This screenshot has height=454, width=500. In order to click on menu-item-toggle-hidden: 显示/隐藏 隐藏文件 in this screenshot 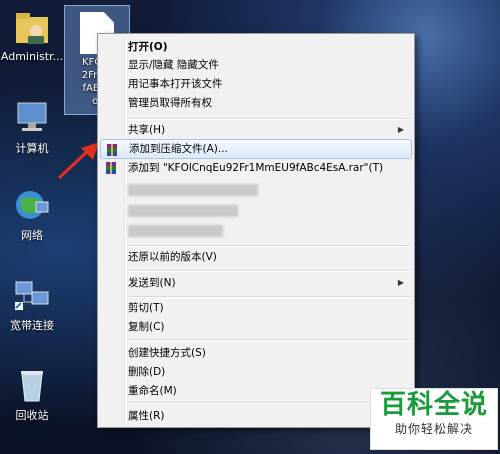, I will do `click(256, 65)`.